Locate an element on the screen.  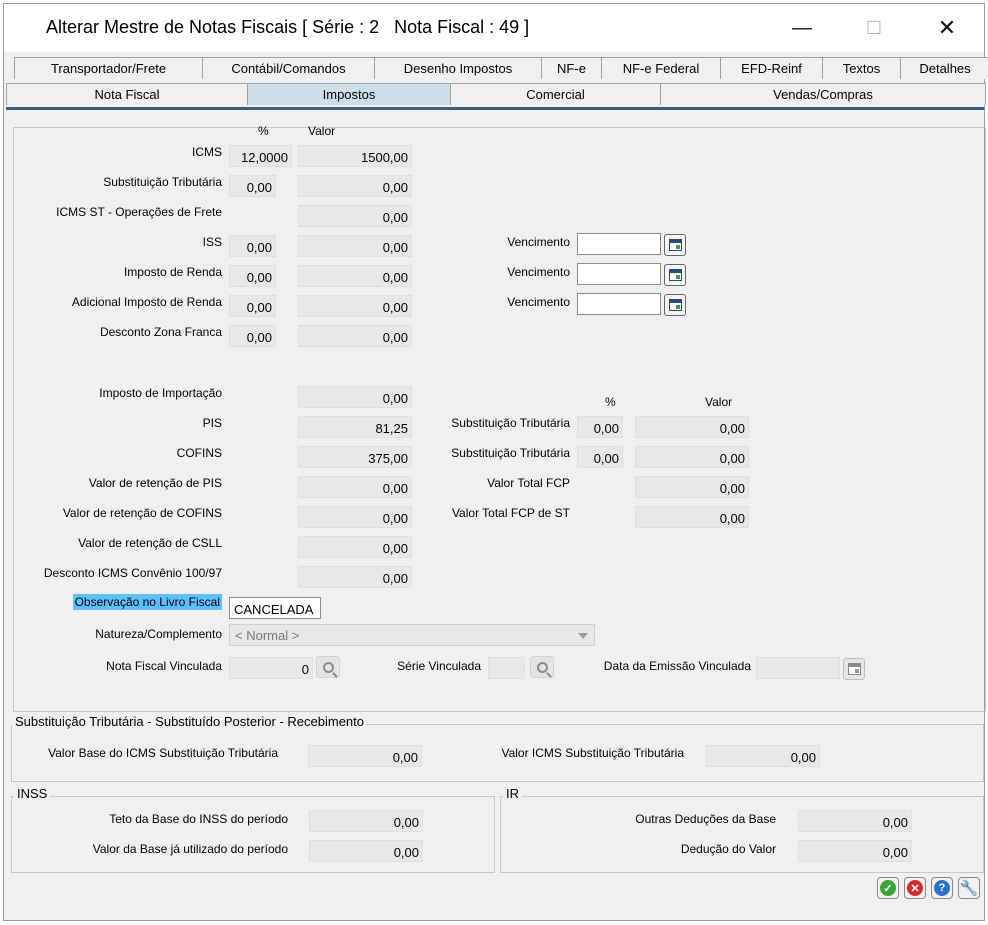
natureza-select: < Normal > is located at coordinates (412, 635).